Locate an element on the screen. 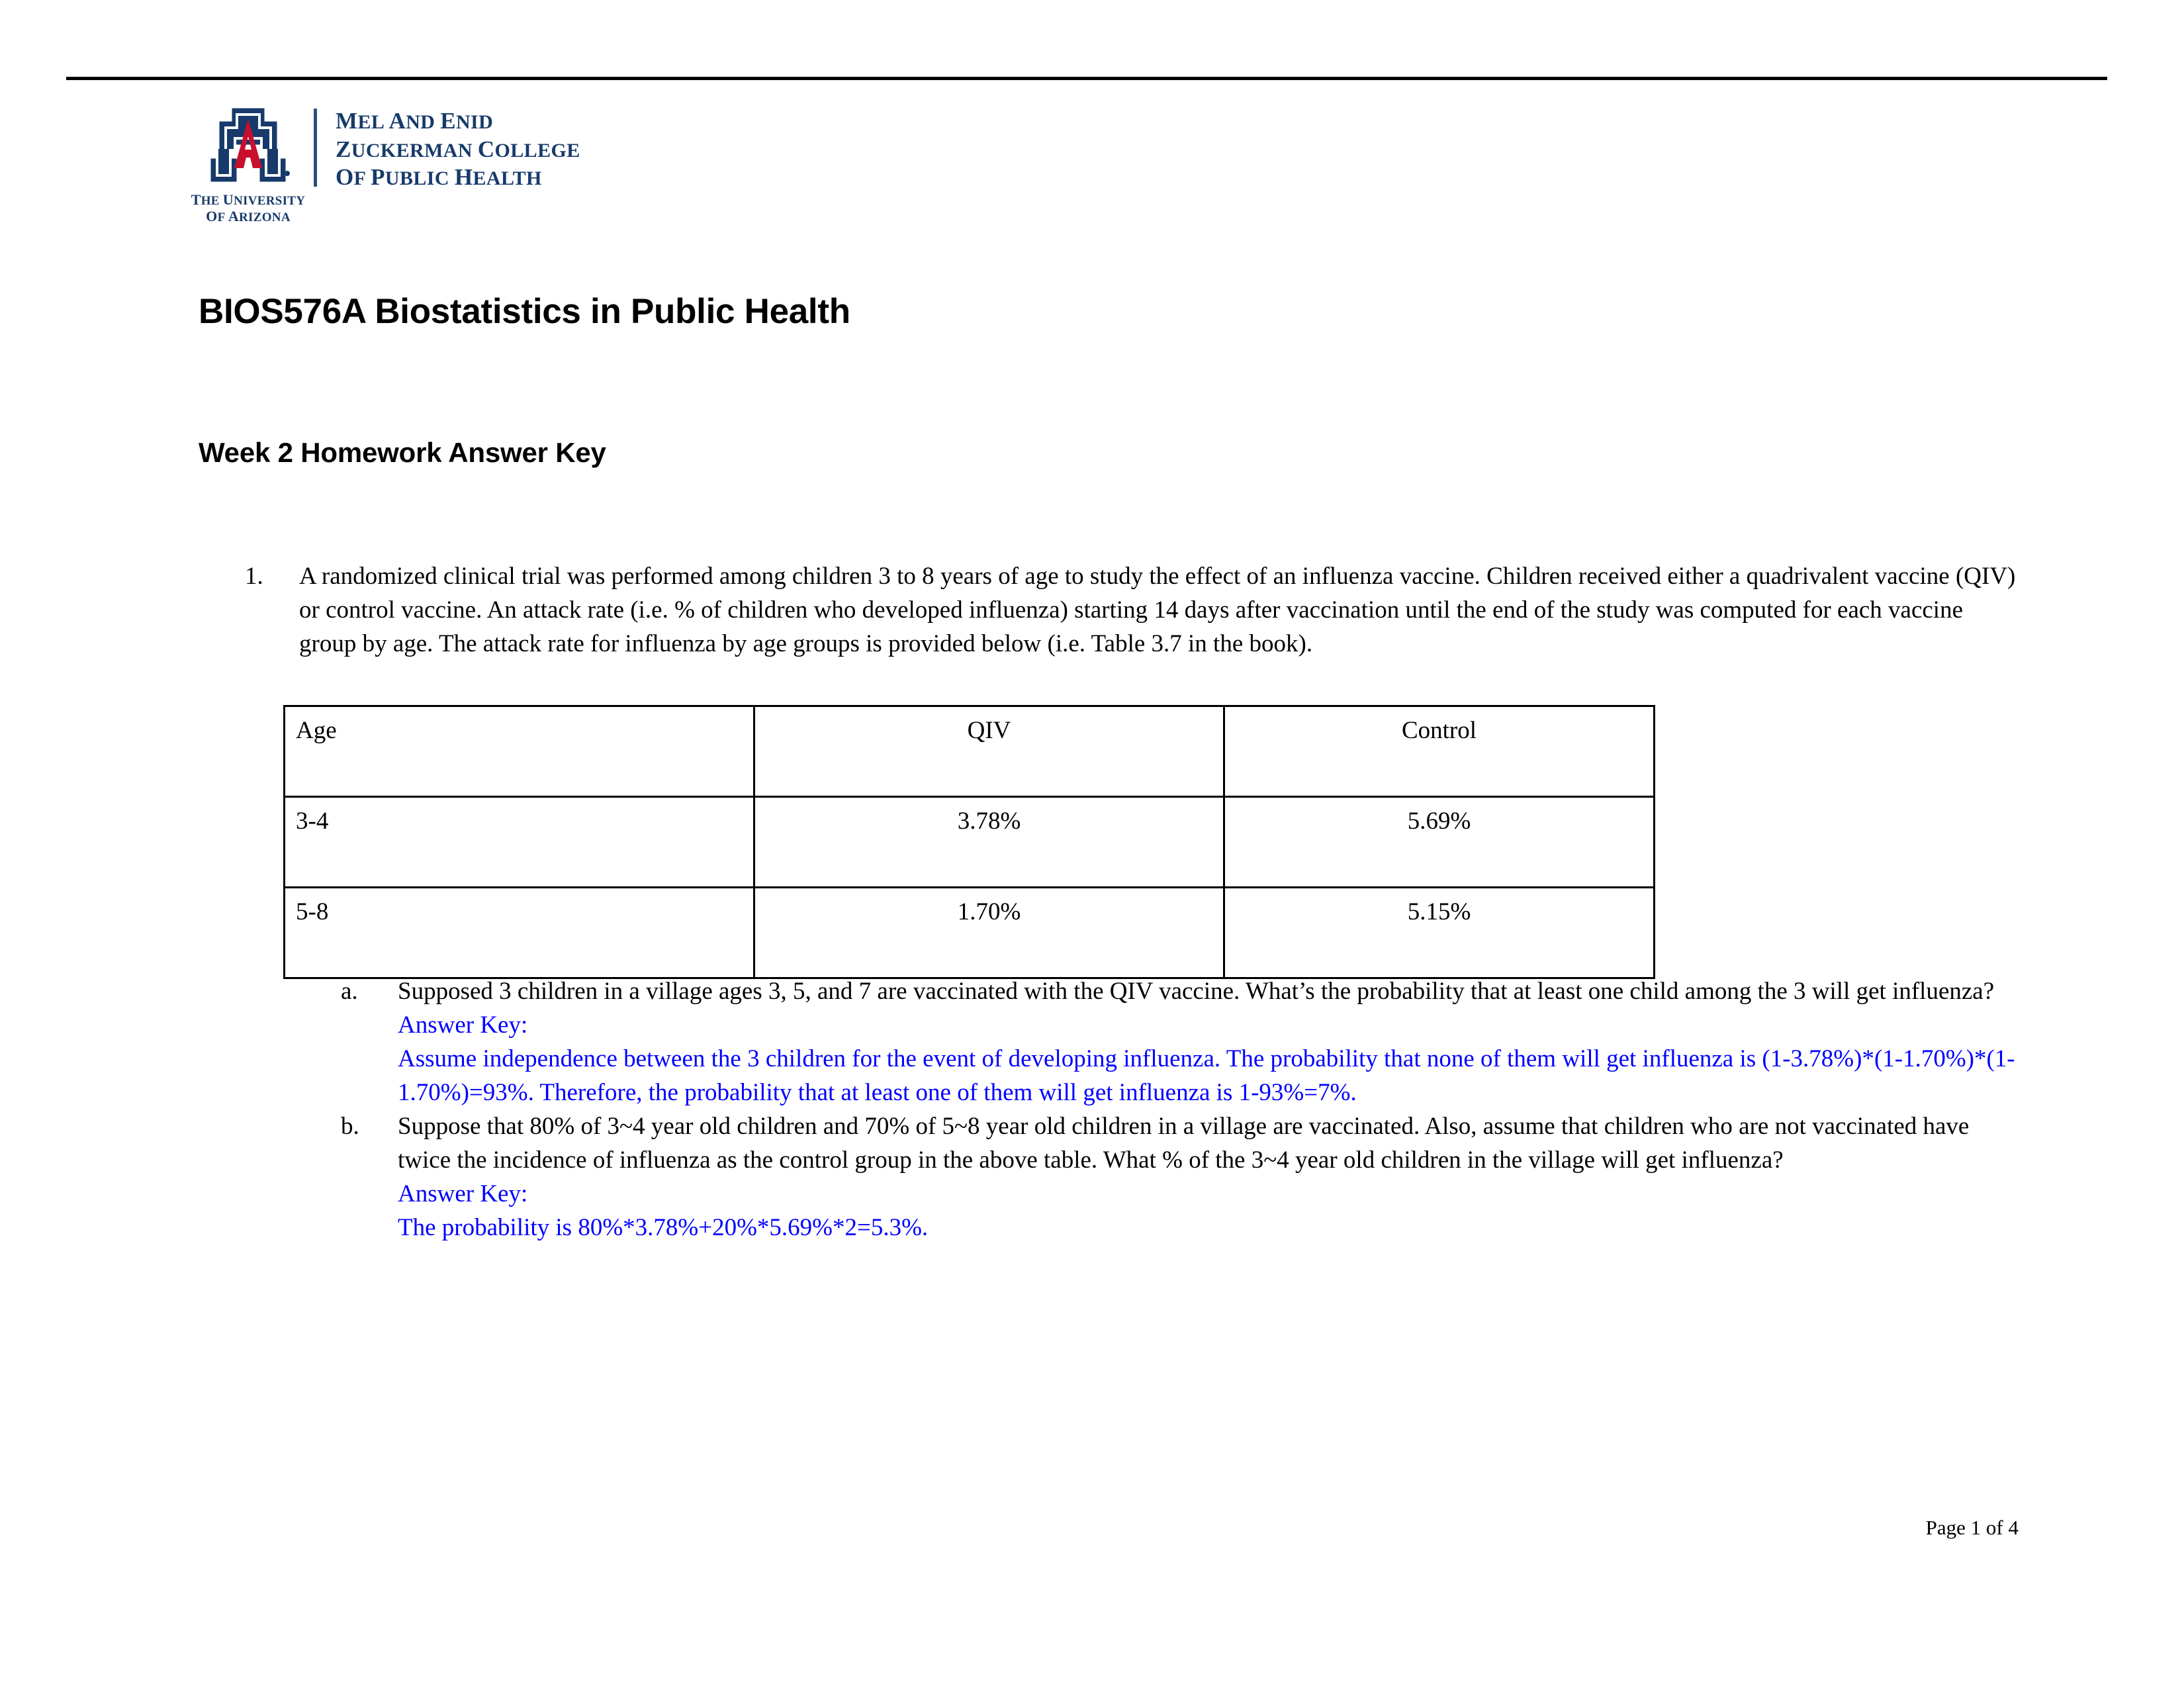 The width and height of the screenshot is (2184, 1688). question-1-marker: 1. is located at coordinates (254, 576).